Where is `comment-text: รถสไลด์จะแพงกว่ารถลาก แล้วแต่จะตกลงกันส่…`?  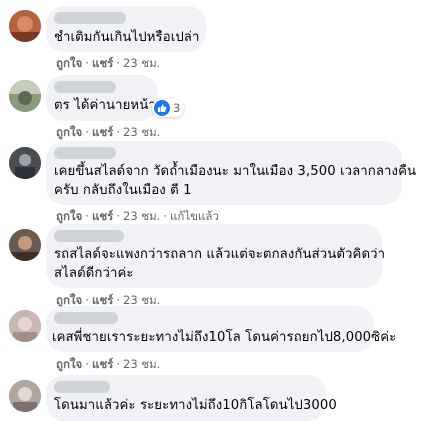 comment-text: รถสไลด์จะแพงกว่ารถลาก แล้วแต่จะตกลงกันส่… is located at coordinates (220, 254).